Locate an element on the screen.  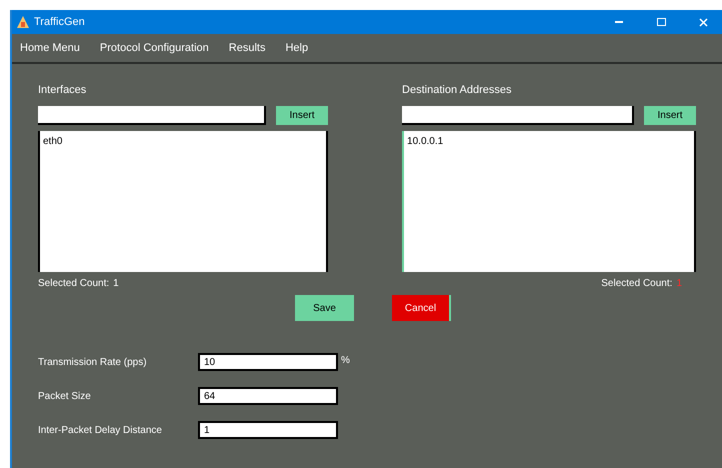
save-button: Save is located at coordinates (324, 308).